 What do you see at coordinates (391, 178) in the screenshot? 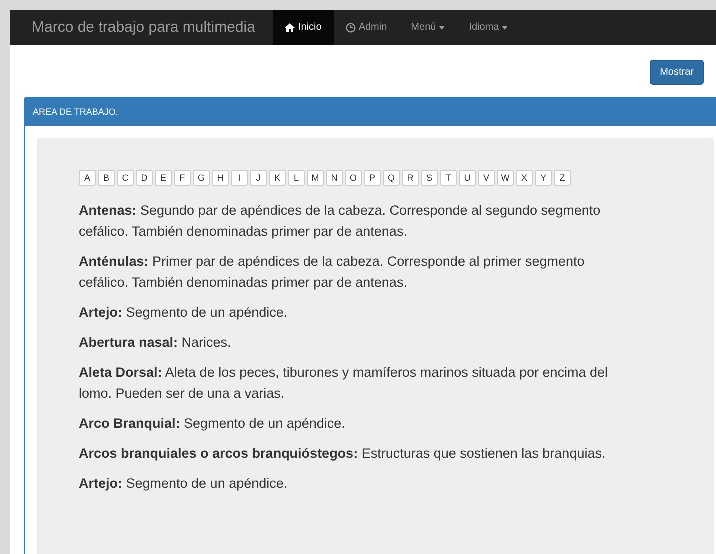
I see `letter-button: Q` at bounding box center [391, 178].